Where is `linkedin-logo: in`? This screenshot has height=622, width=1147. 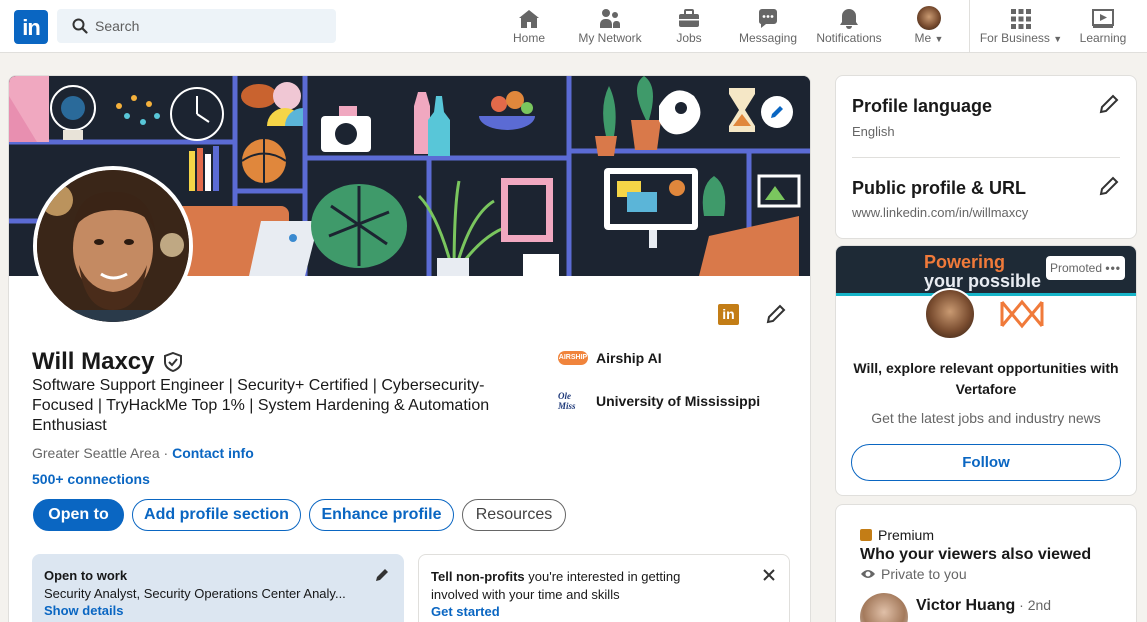
linkedin-logo: in is located at coordinates (31, 27).